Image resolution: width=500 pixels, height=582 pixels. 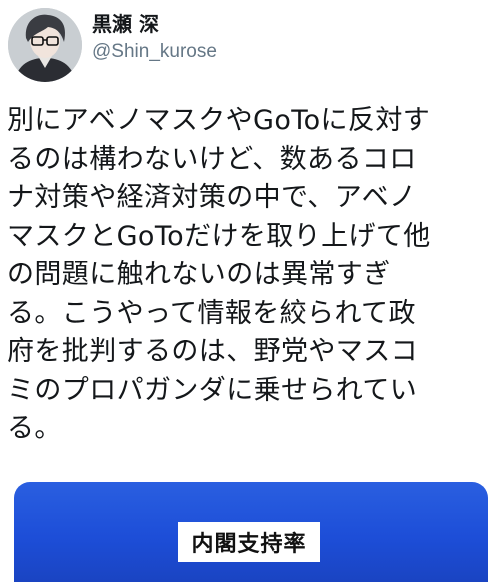 I want to click on display-name: 黒瀬 深, so click(x=154, y=24).